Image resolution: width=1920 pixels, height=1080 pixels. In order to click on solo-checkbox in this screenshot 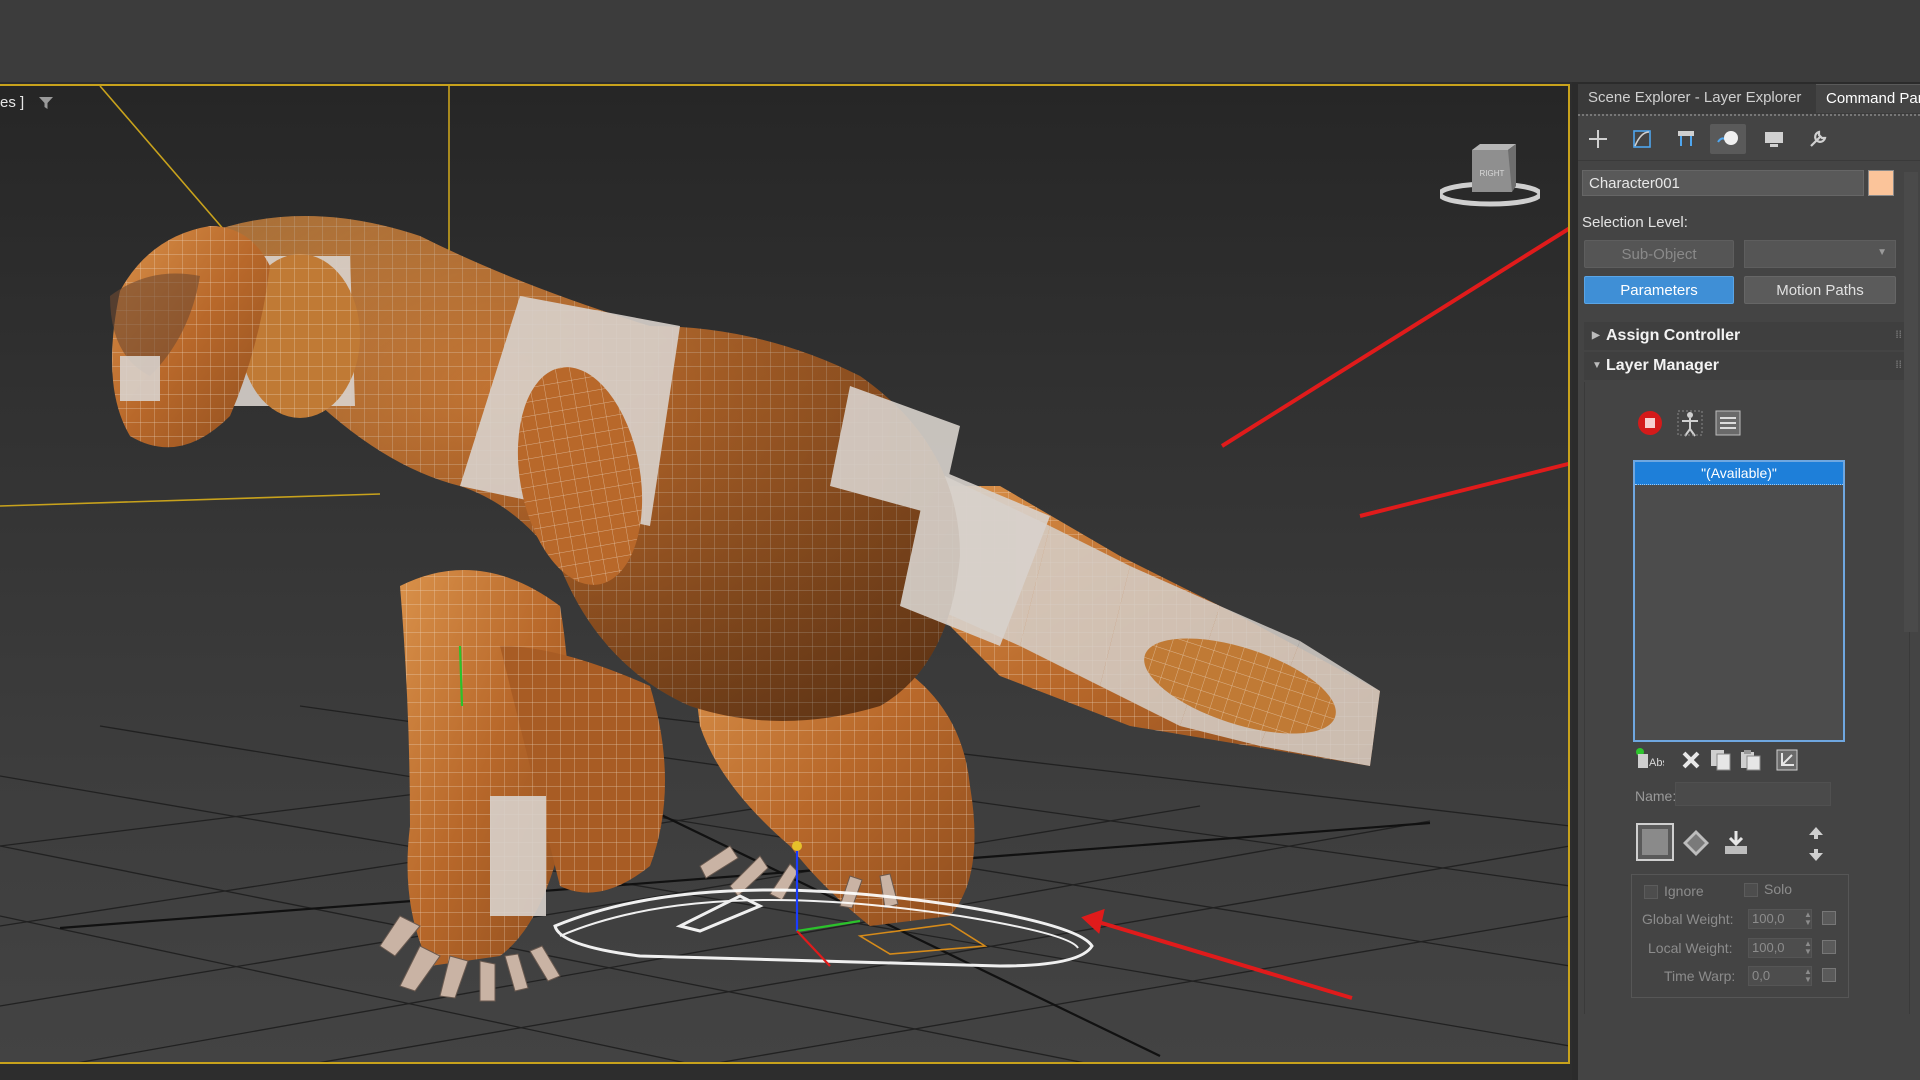, I will do `click(1751, 890)`.